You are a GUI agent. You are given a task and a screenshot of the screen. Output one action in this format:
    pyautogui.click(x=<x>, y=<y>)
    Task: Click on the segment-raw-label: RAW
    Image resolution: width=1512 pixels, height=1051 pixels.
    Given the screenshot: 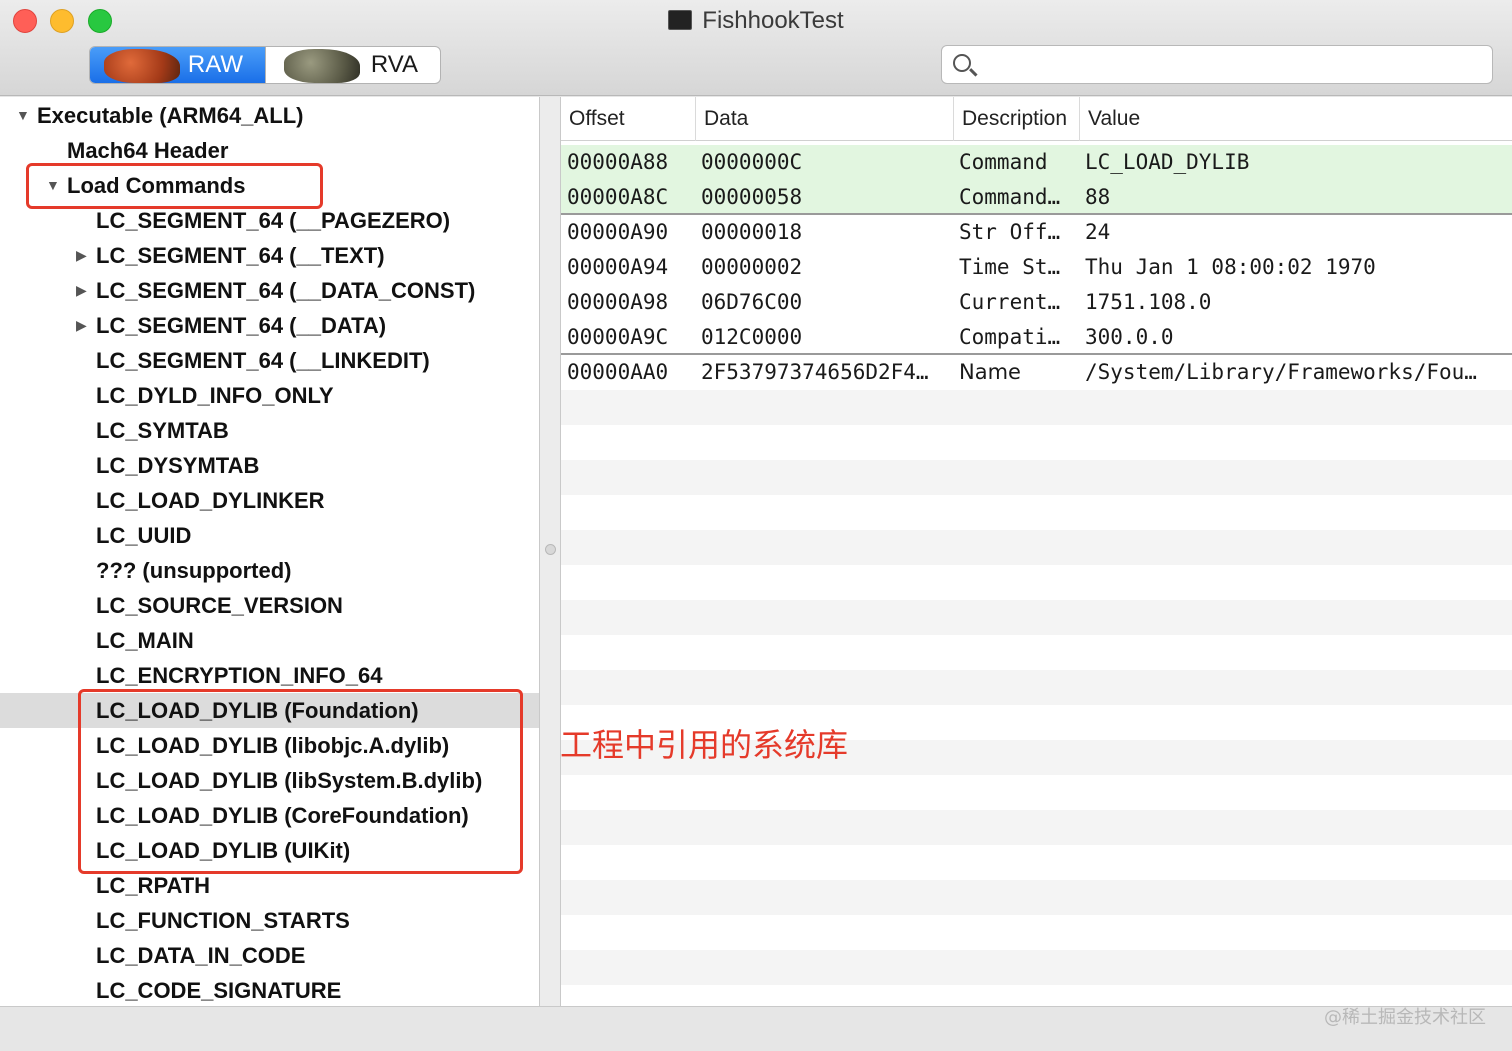 What is the action you would take?
    pyautogui.click(x=215, y=64)
    